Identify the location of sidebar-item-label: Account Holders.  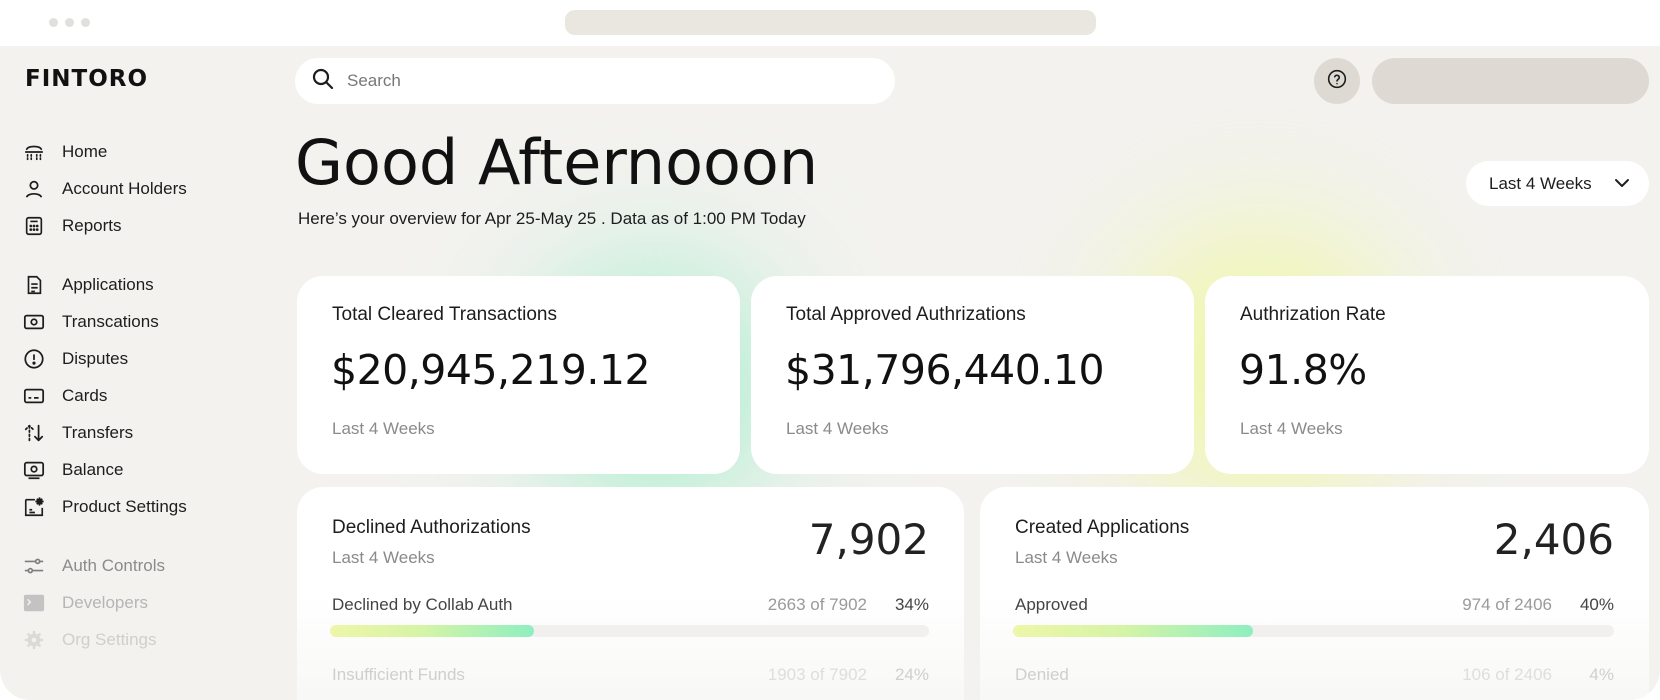
(124, 188).